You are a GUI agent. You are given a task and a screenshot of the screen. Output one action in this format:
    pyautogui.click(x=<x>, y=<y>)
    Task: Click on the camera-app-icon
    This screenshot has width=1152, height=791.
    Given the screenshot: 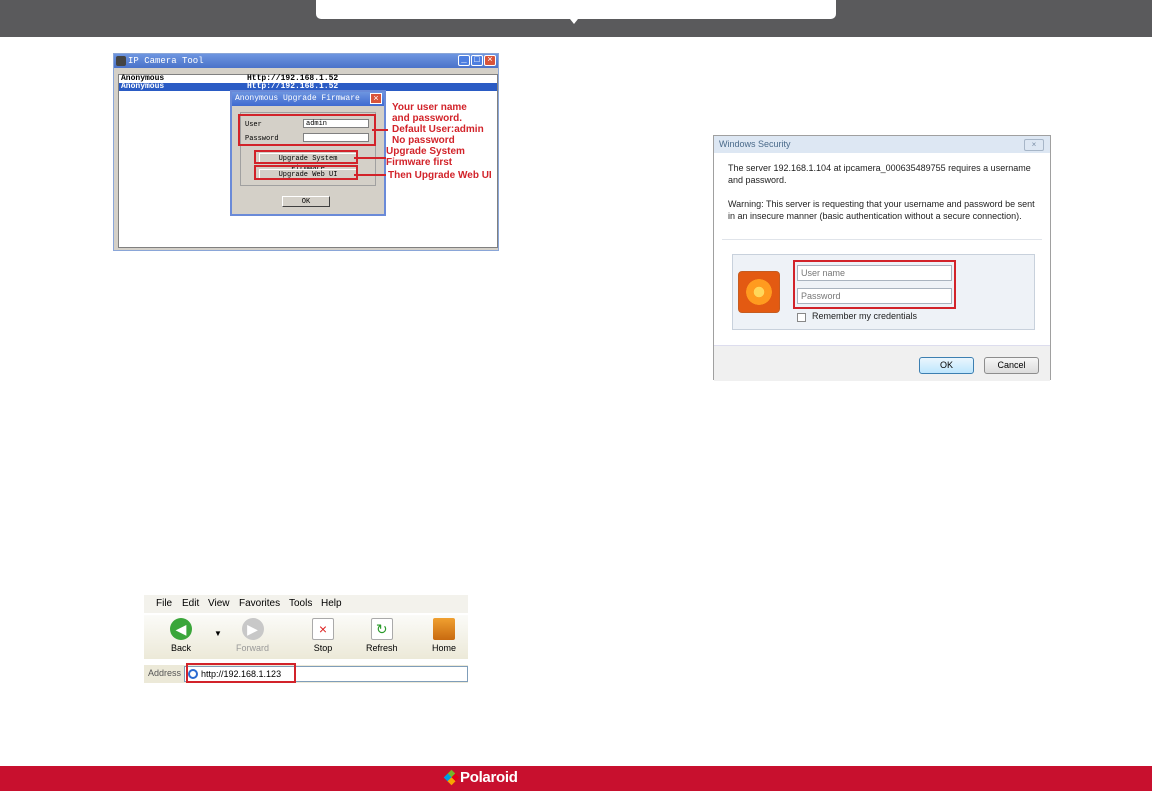 What is the action you would take?
    pyautogui.click(x=121, y=61)
    